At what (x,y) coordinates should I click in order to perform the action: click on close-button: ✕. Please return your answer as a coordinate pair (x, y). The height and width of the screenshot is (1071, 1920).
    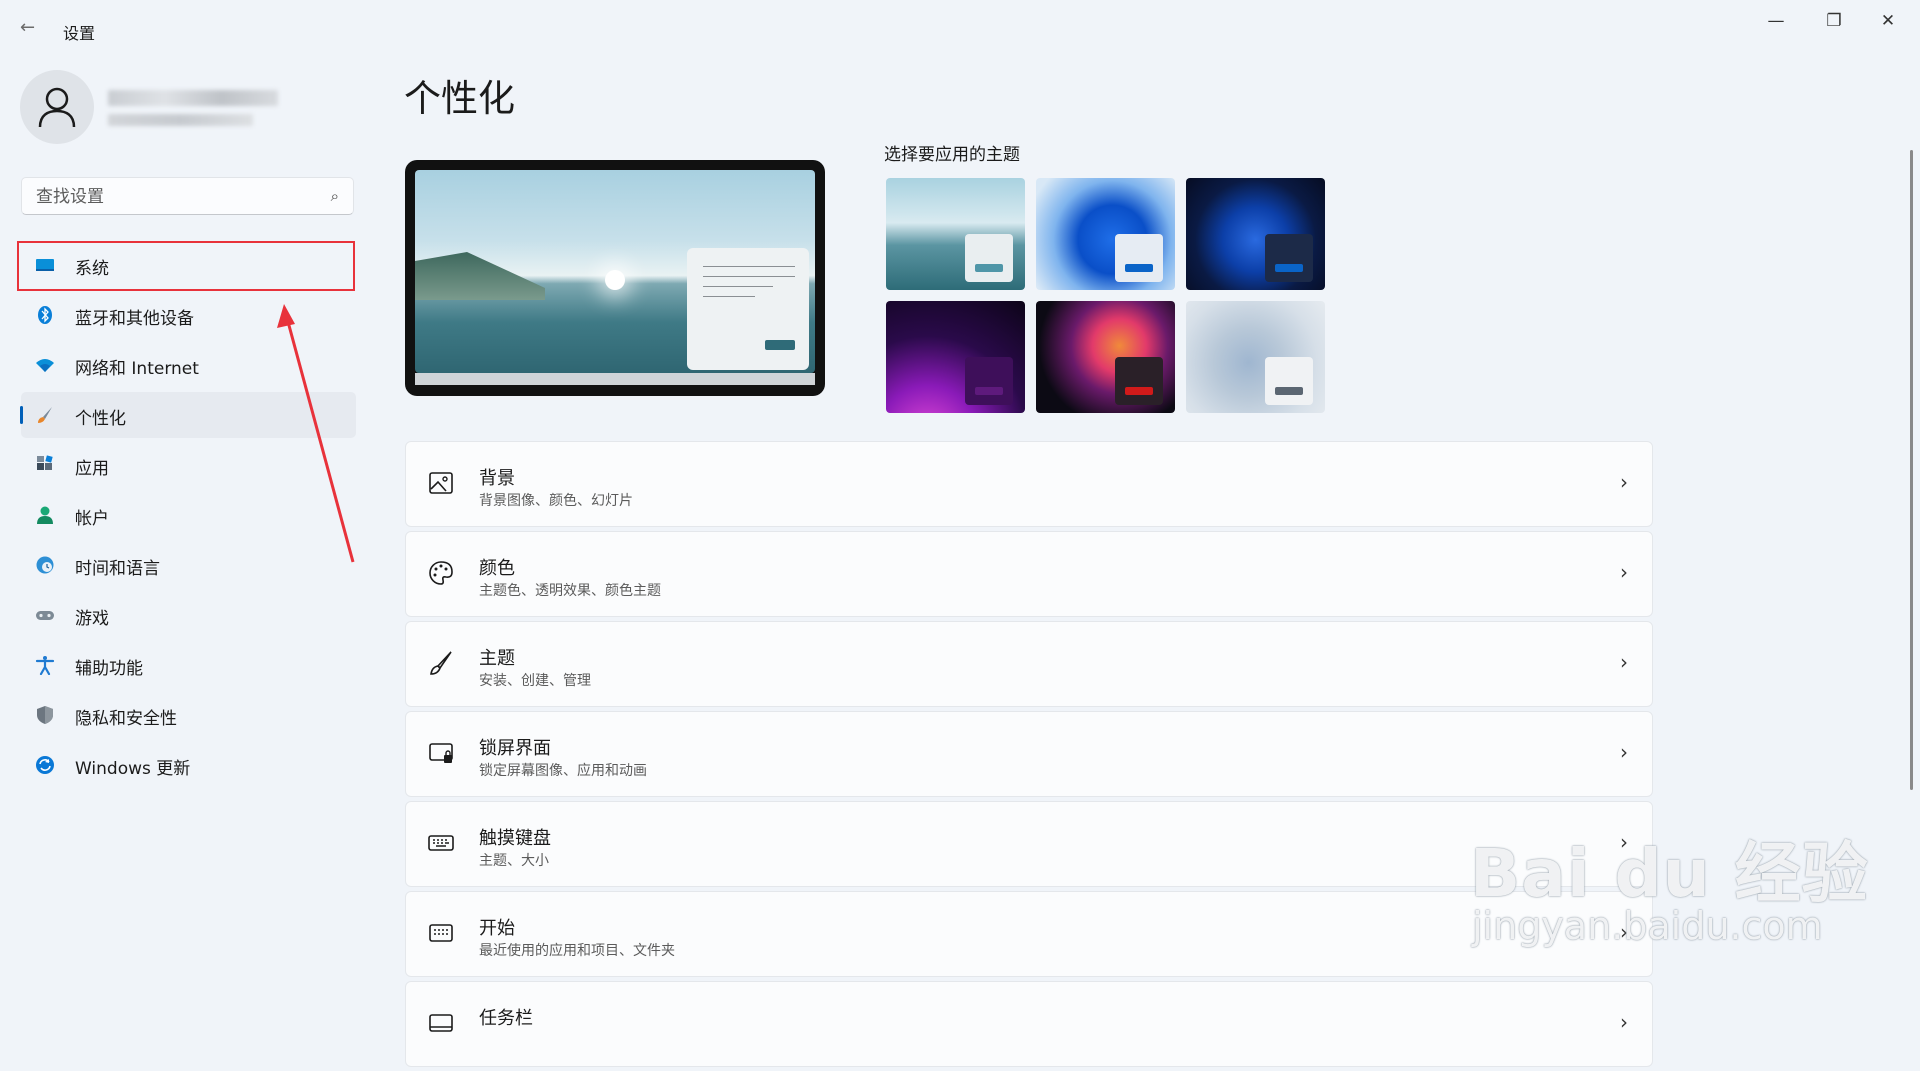
    Looking at the image, I should click on (1888, 21).